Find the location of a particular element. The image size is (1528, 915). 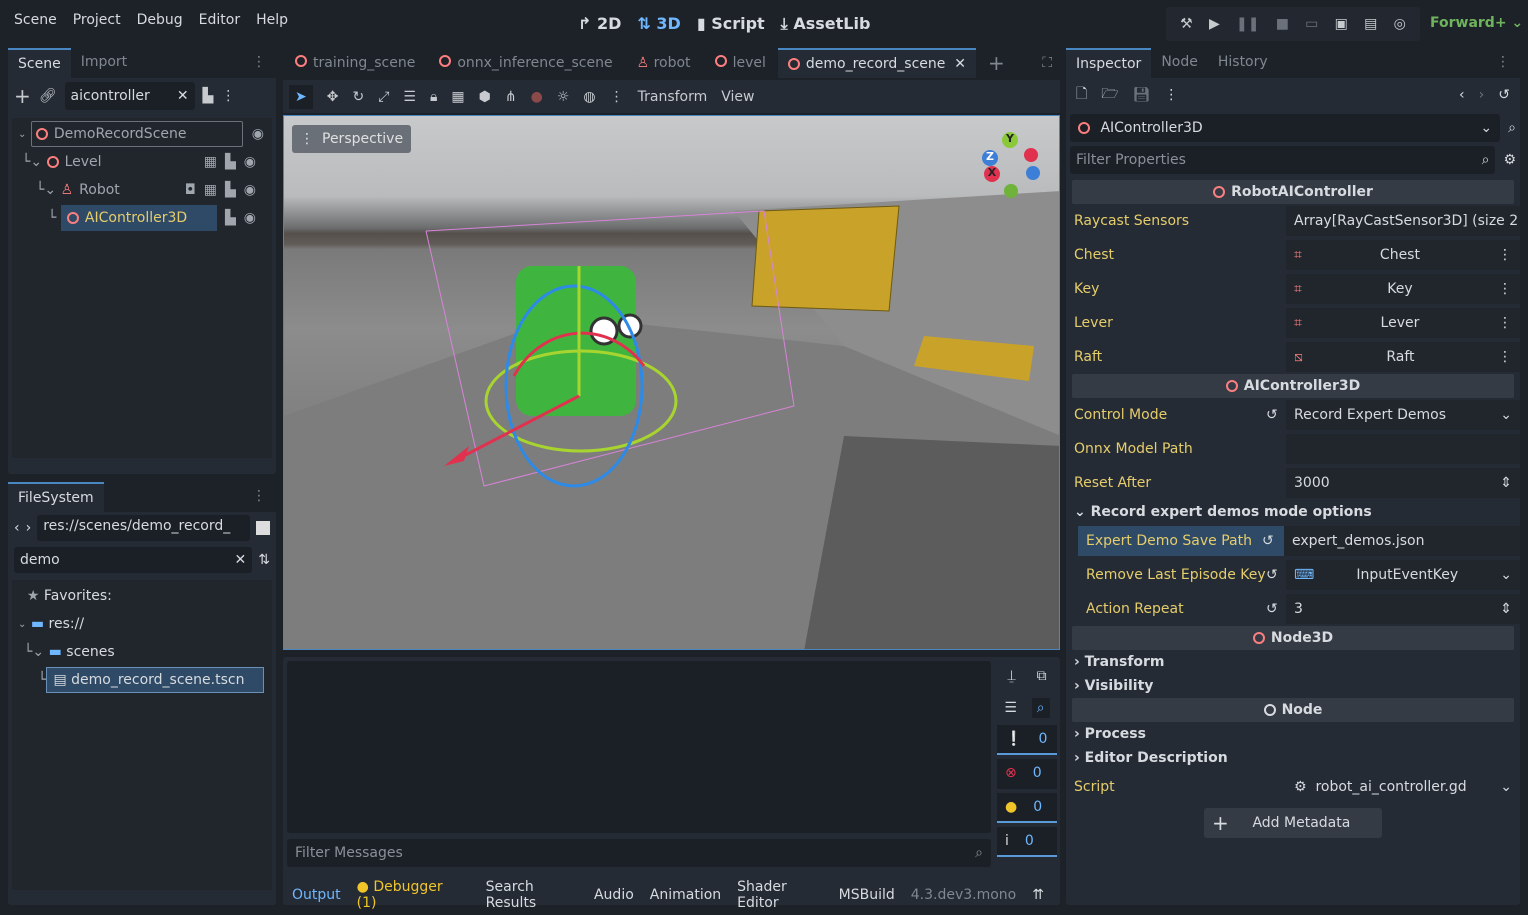

prop-chest: Chest ⌗ Chest ⋮ is located at coordinates (1293, 255).